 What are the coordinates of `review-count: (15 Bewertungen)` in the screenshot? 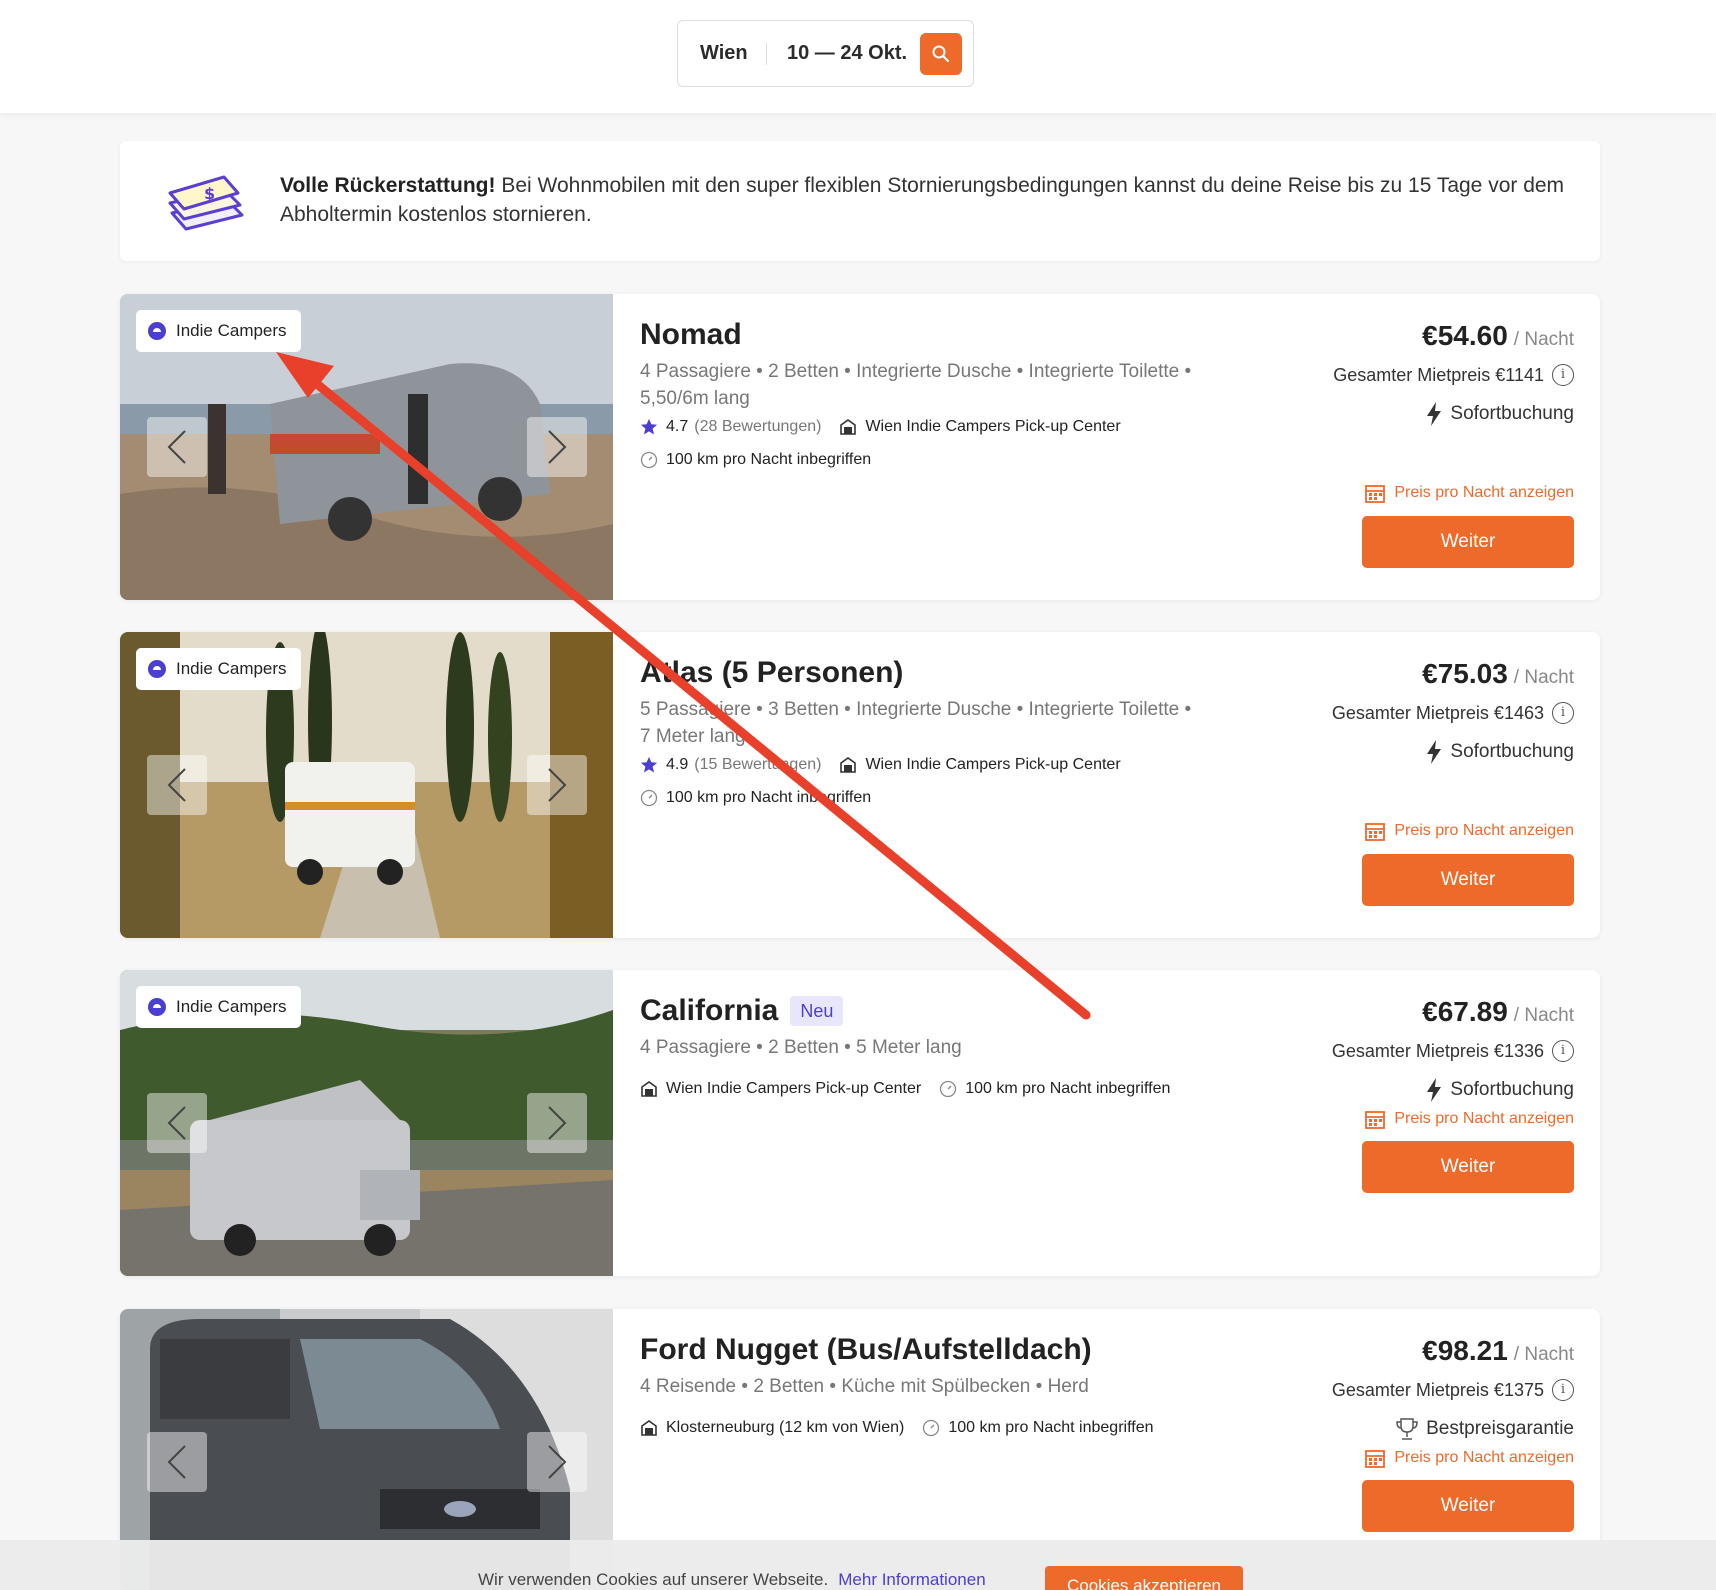 It's located at (757, 765).